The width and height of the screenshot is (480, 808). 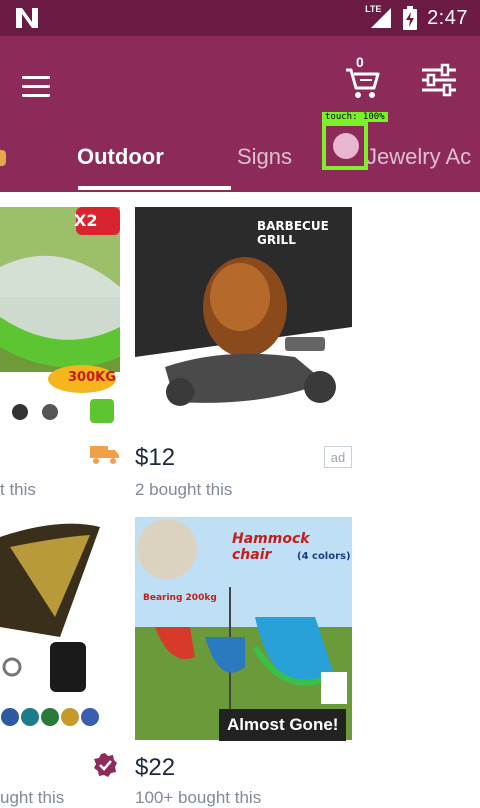 I want to click on product-price: $22, so click(x=155, y=767).